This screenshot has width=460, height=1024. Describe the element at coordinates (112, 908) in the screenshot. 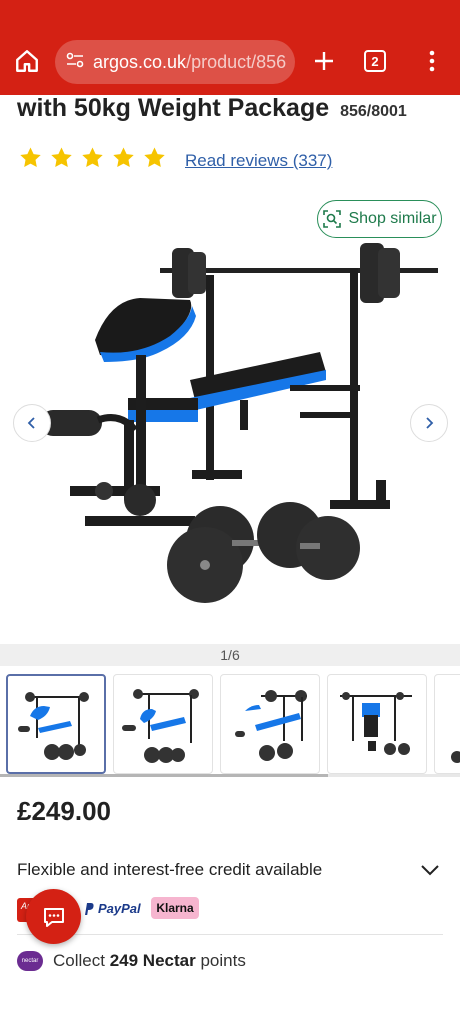

I see `paypal-logo: PayPal` at that location.